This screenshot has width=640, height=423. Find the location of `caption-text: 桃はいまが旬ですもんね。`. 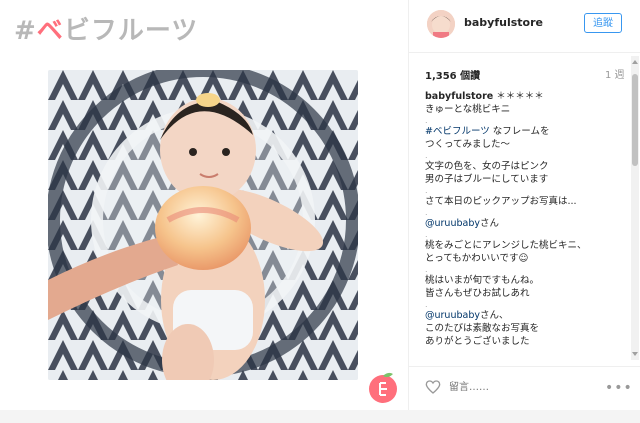

caption-text: 桃はいまが旬ですもんね。 is located at coordinates (482, 280).